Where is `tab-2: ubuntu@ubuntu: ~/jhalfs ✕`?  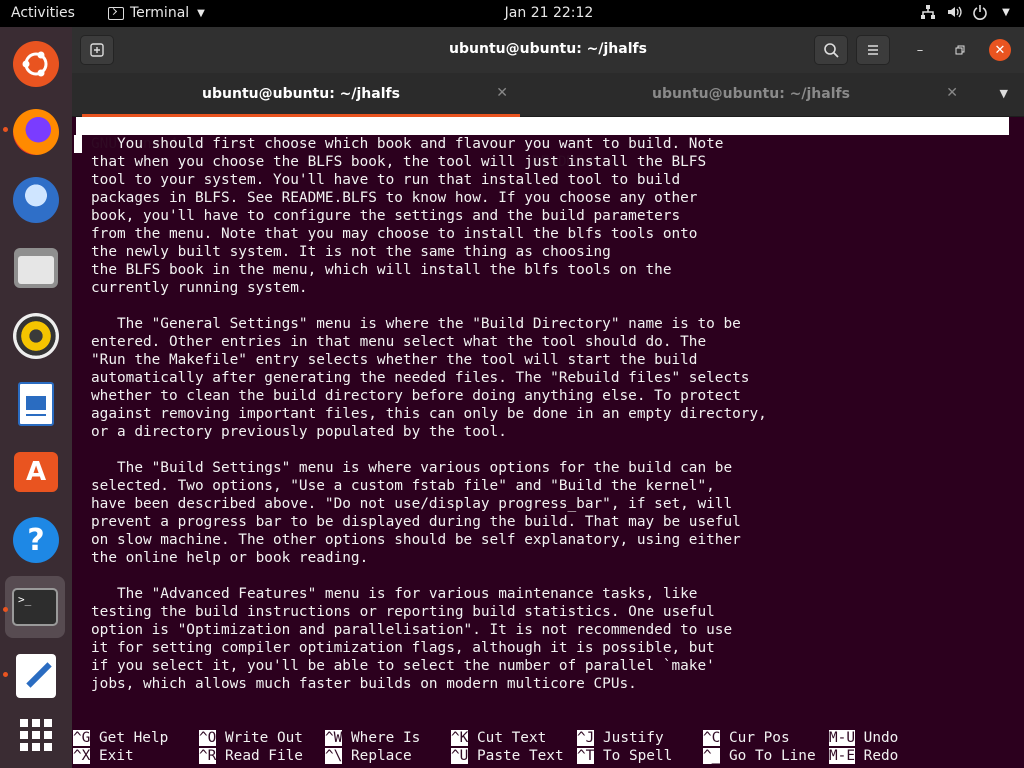 tab-2: ubuntu@ubuntu: ~/jhalfs ✕ is located at coordinates (751, 95).